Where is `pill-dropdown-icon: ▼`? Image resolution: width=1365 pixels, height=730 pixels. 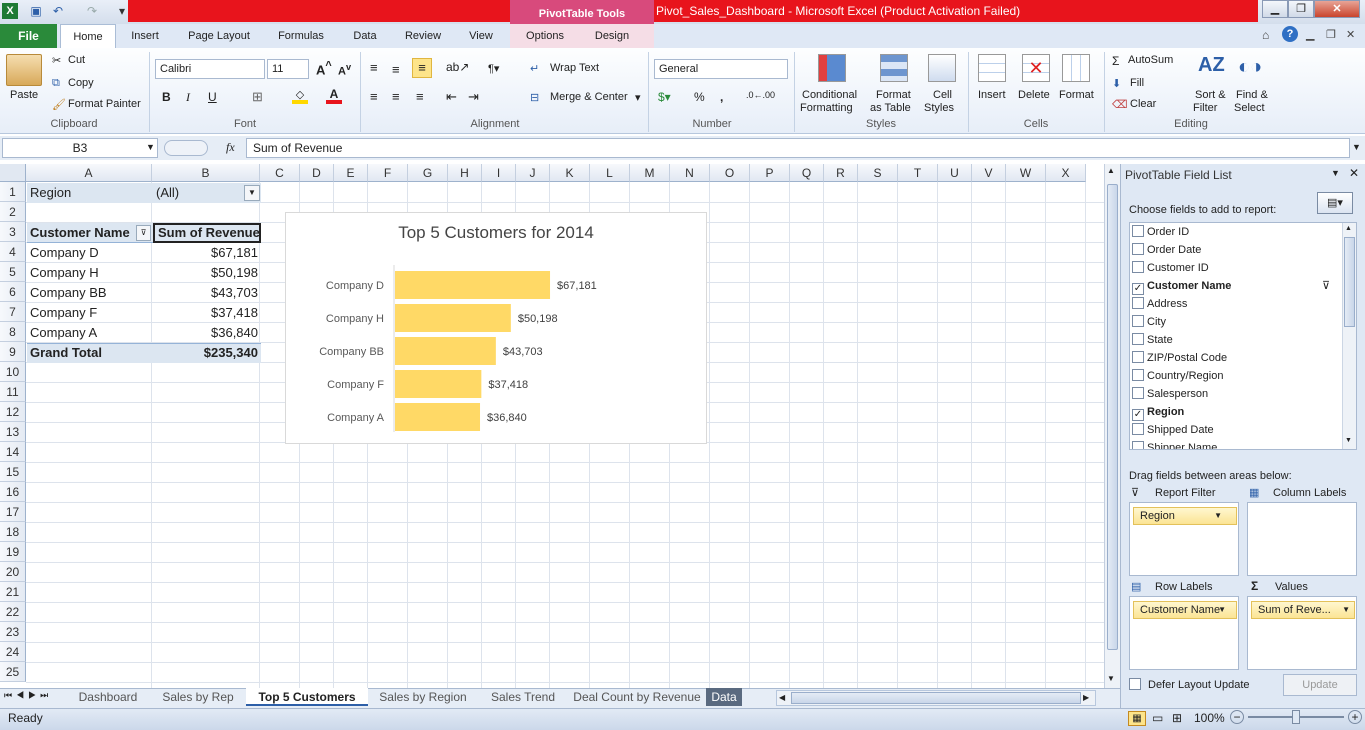
pill-dropdown-icon: ▼ is located at coordinates (1346, 610).